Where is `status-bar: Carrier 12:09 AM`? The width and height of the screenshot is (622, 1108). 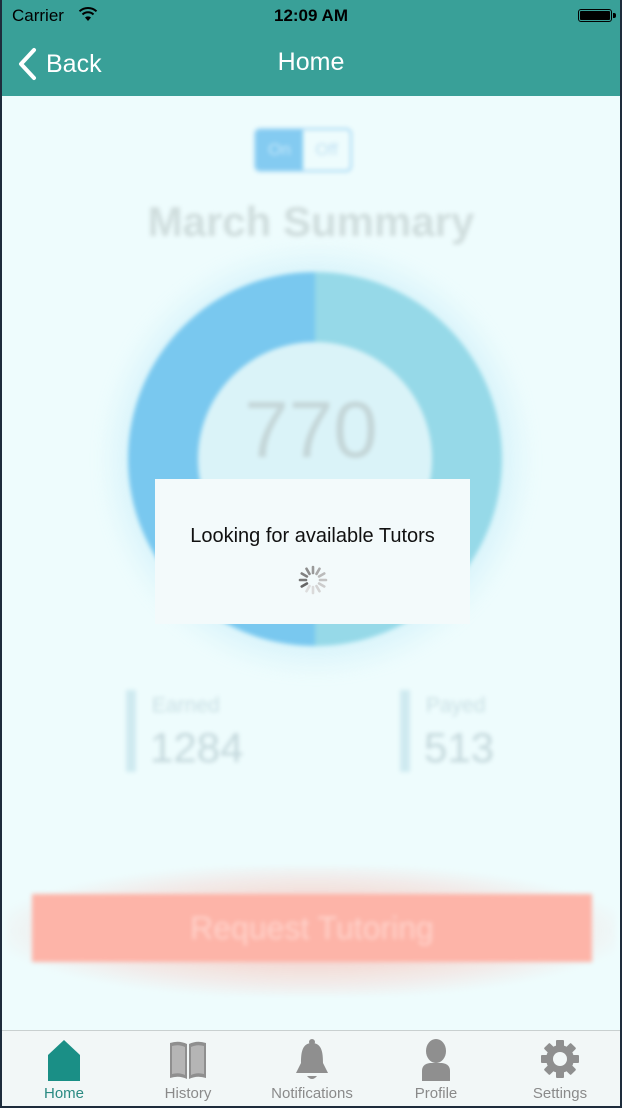 status-bar: Carrier 12:09 AM is located at coordinates (311, 16).